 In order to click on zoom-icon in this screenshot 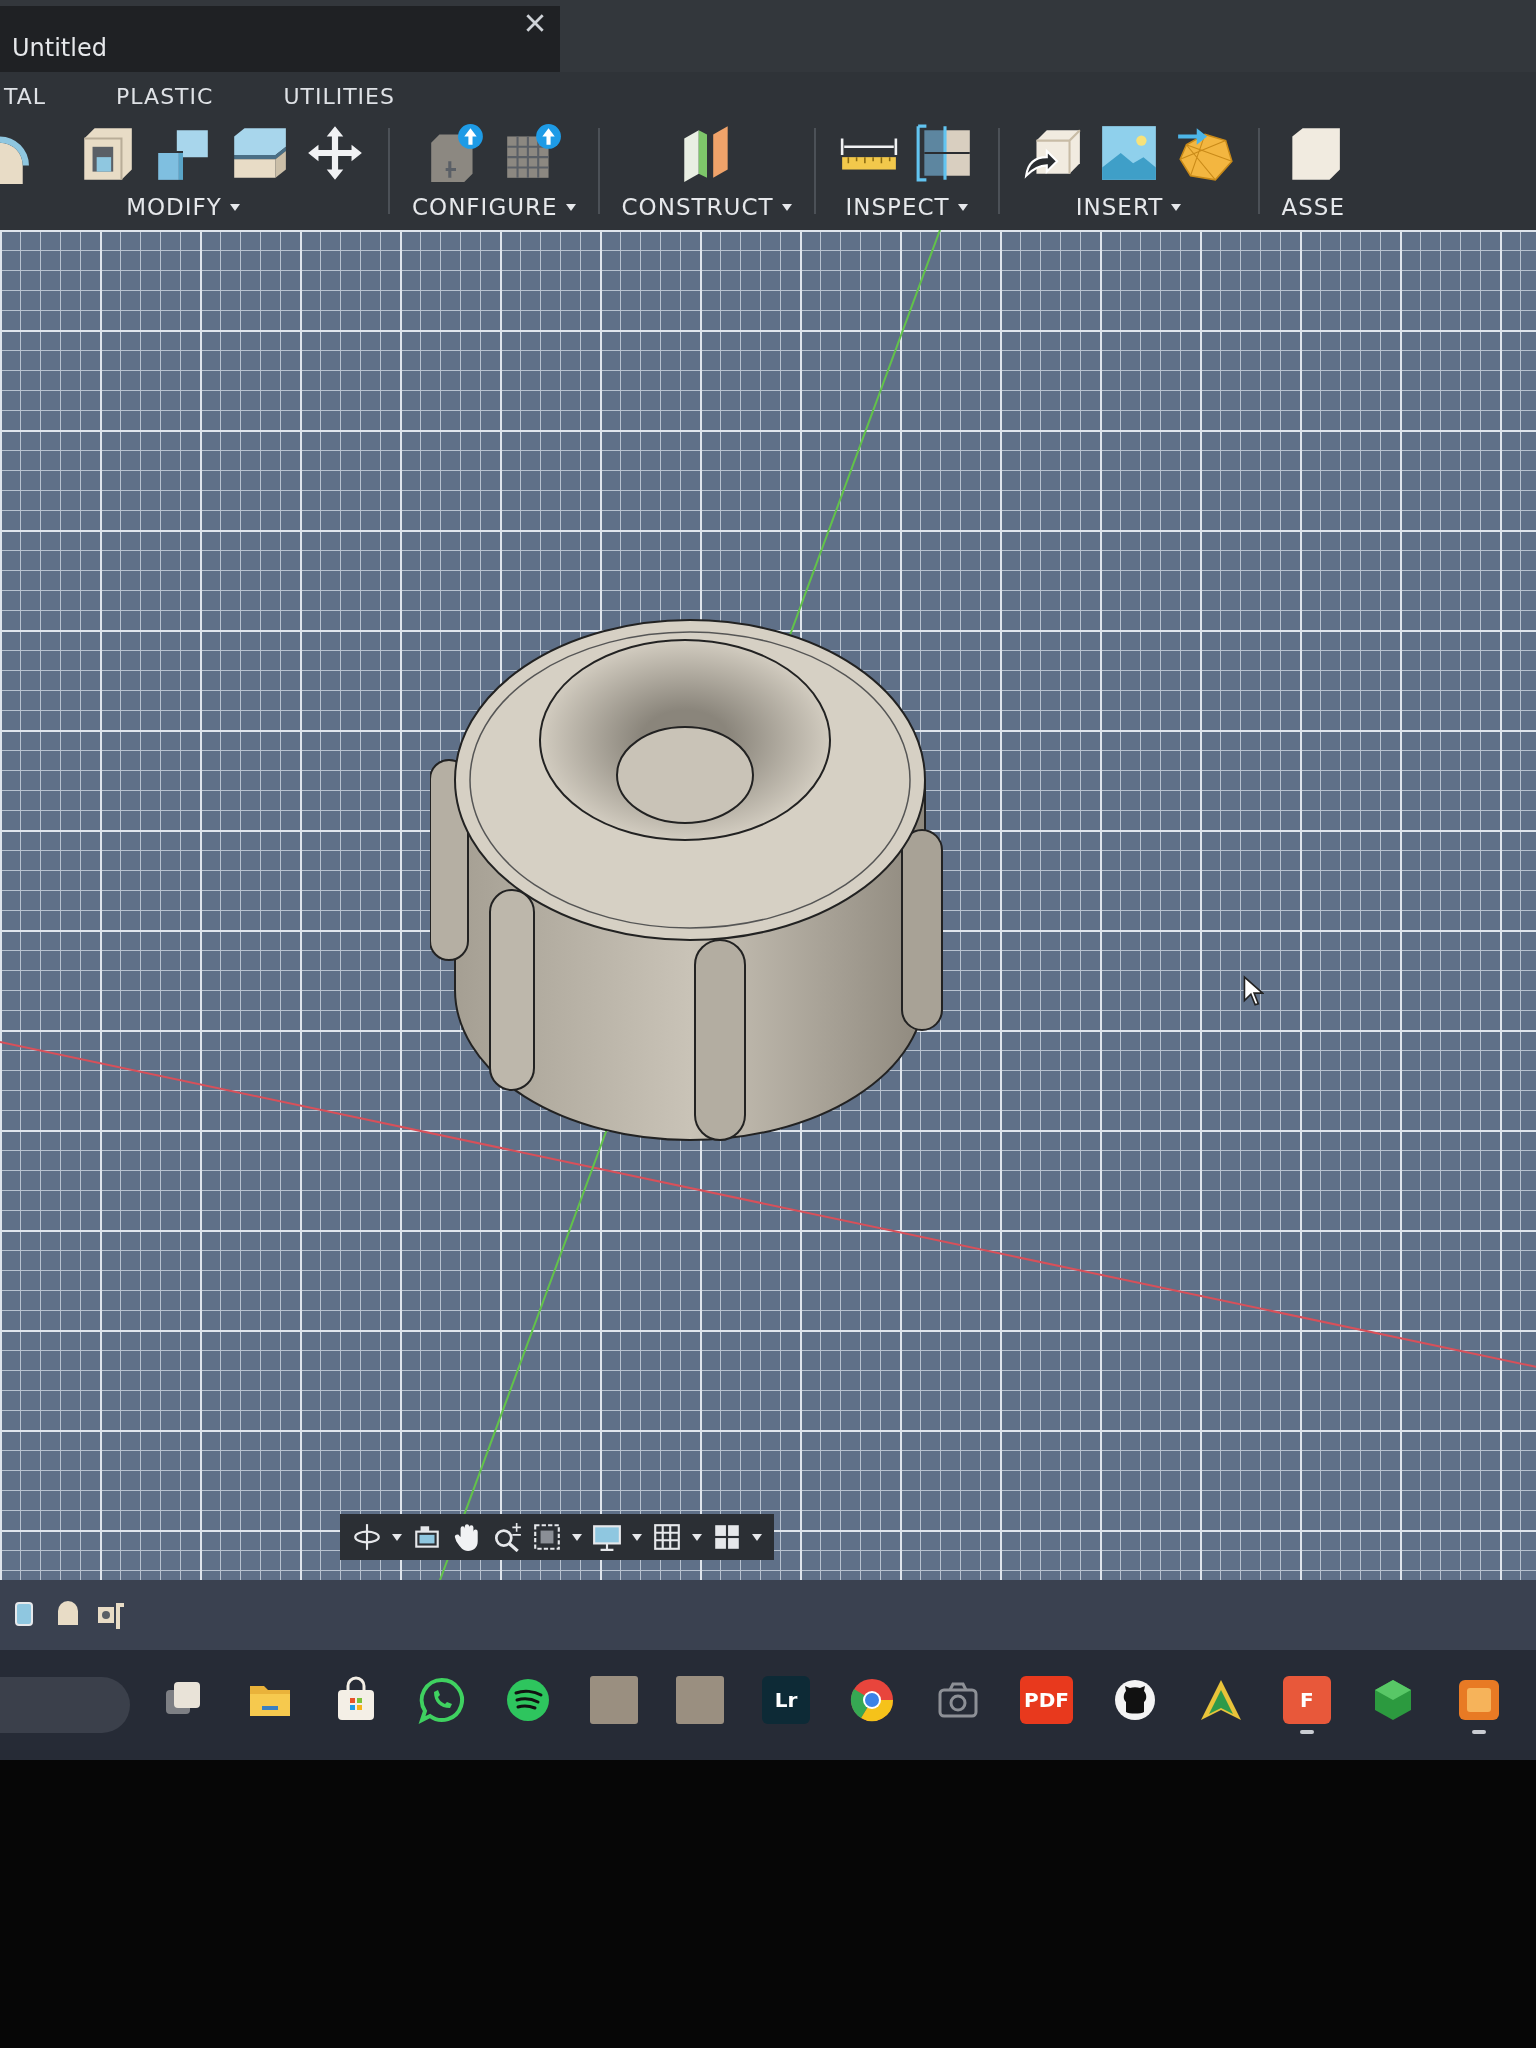, I will do `click(507, 1537)`.